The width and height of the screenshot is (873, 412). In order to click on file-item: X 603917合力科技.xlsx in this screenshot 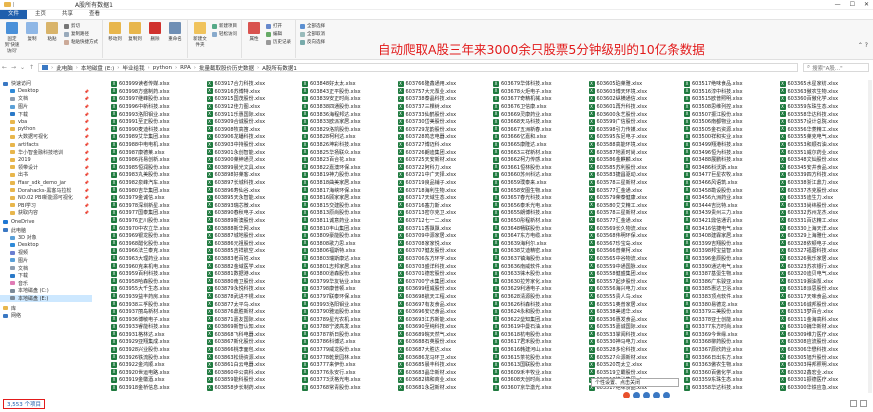, I will do `click(254, 84)`.